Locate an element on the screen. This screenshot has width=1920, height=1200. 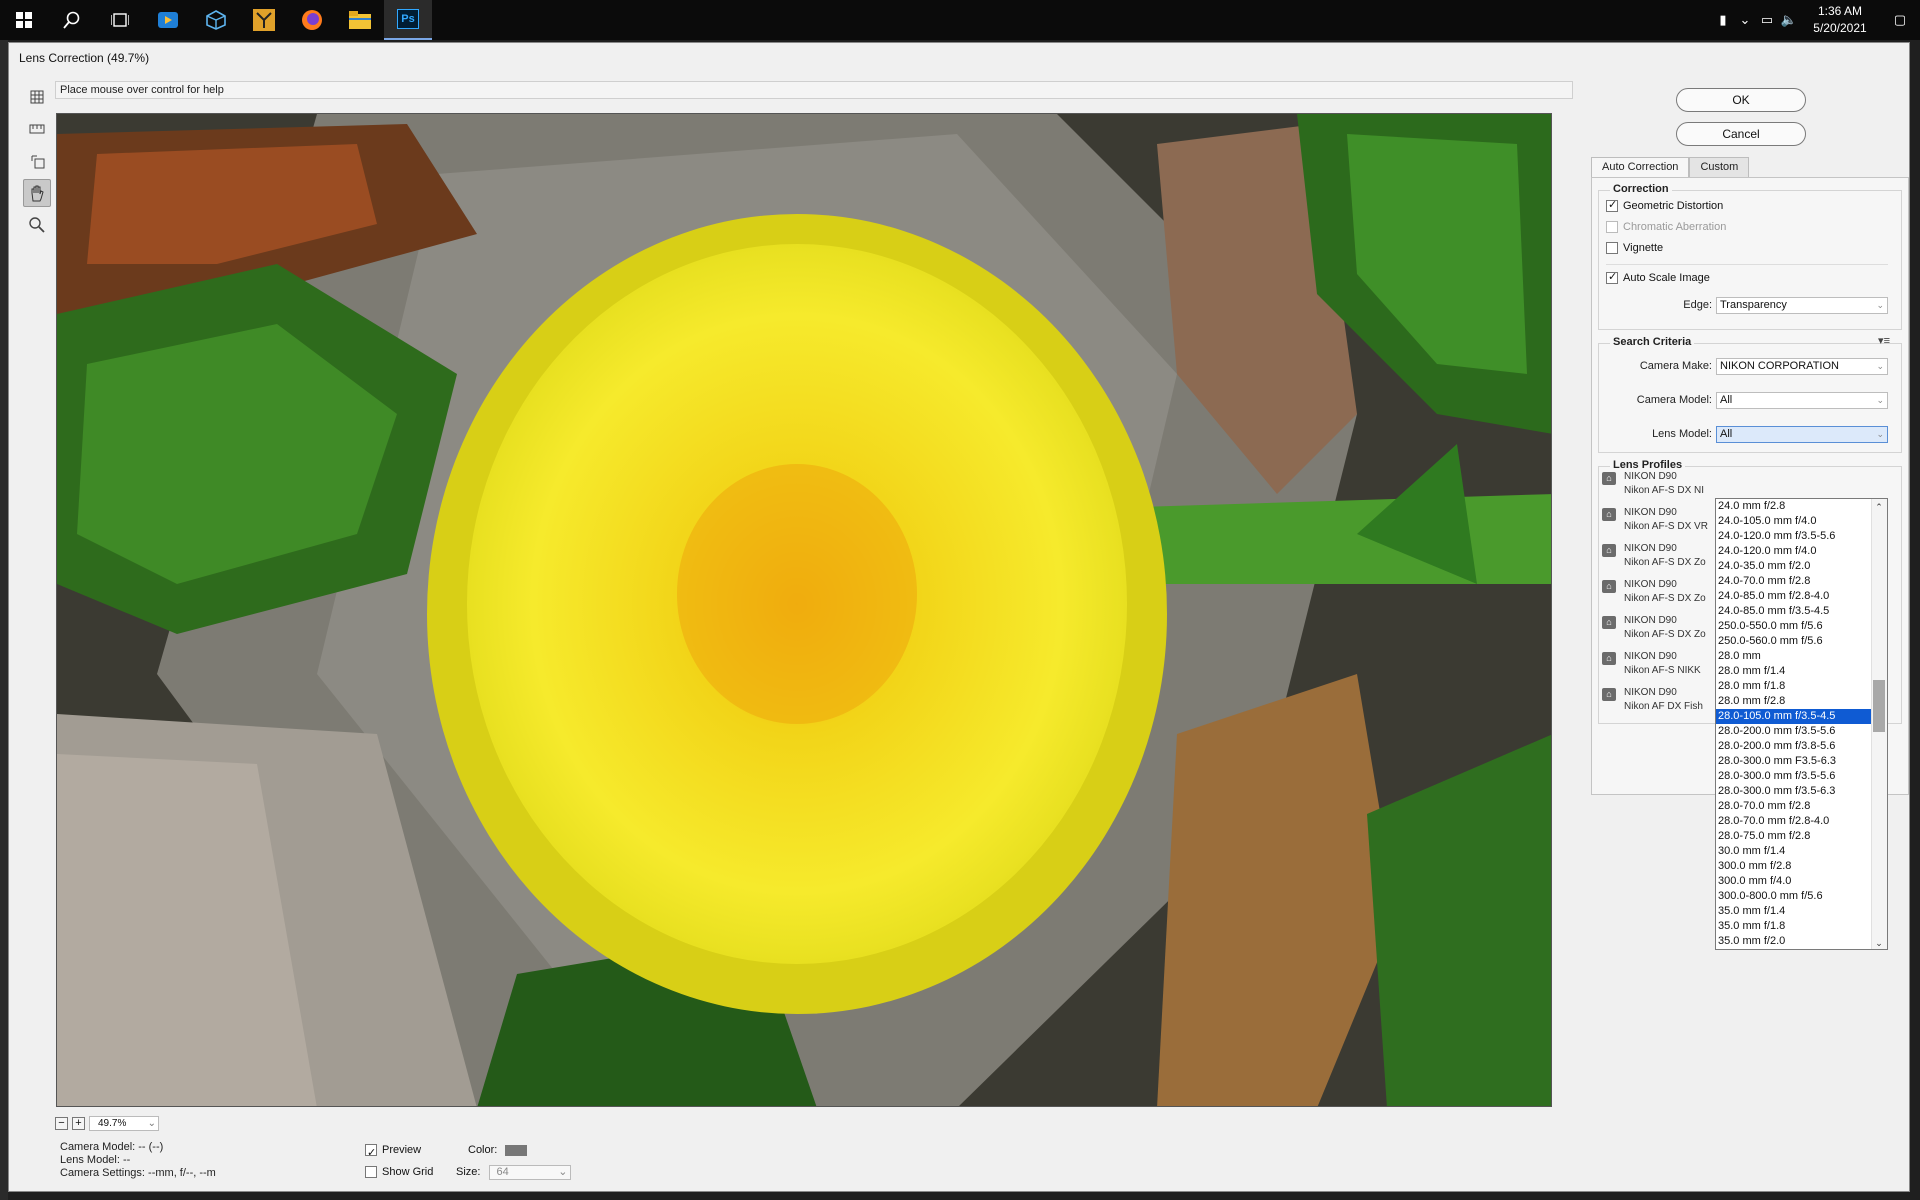
task-view-icon is located at coordinates (120, 20).